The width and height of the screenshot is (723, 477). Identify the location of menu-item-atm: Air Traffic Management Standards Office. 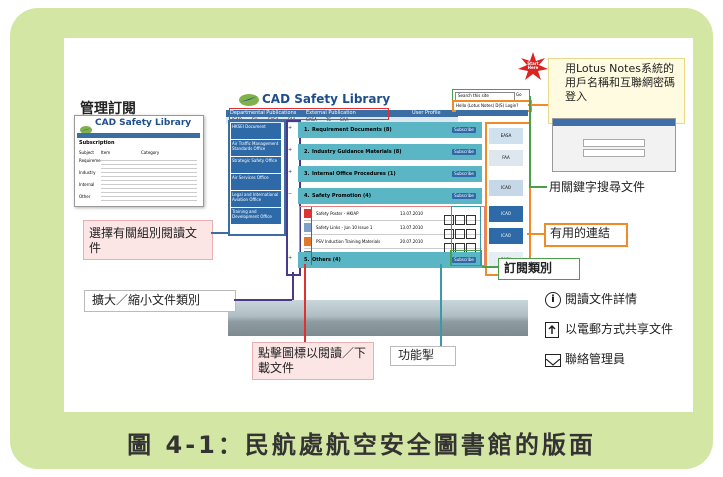
(256, 148).